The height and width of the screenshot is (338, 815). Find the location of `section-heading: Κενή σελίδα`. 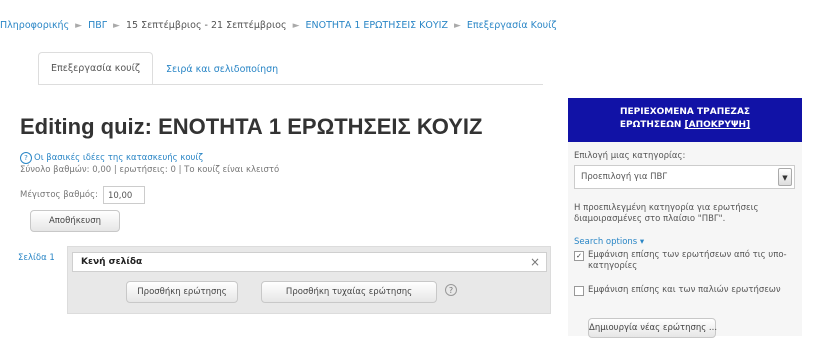

section-heading: Κενή σελίδα is located at coordinates (309, 262).